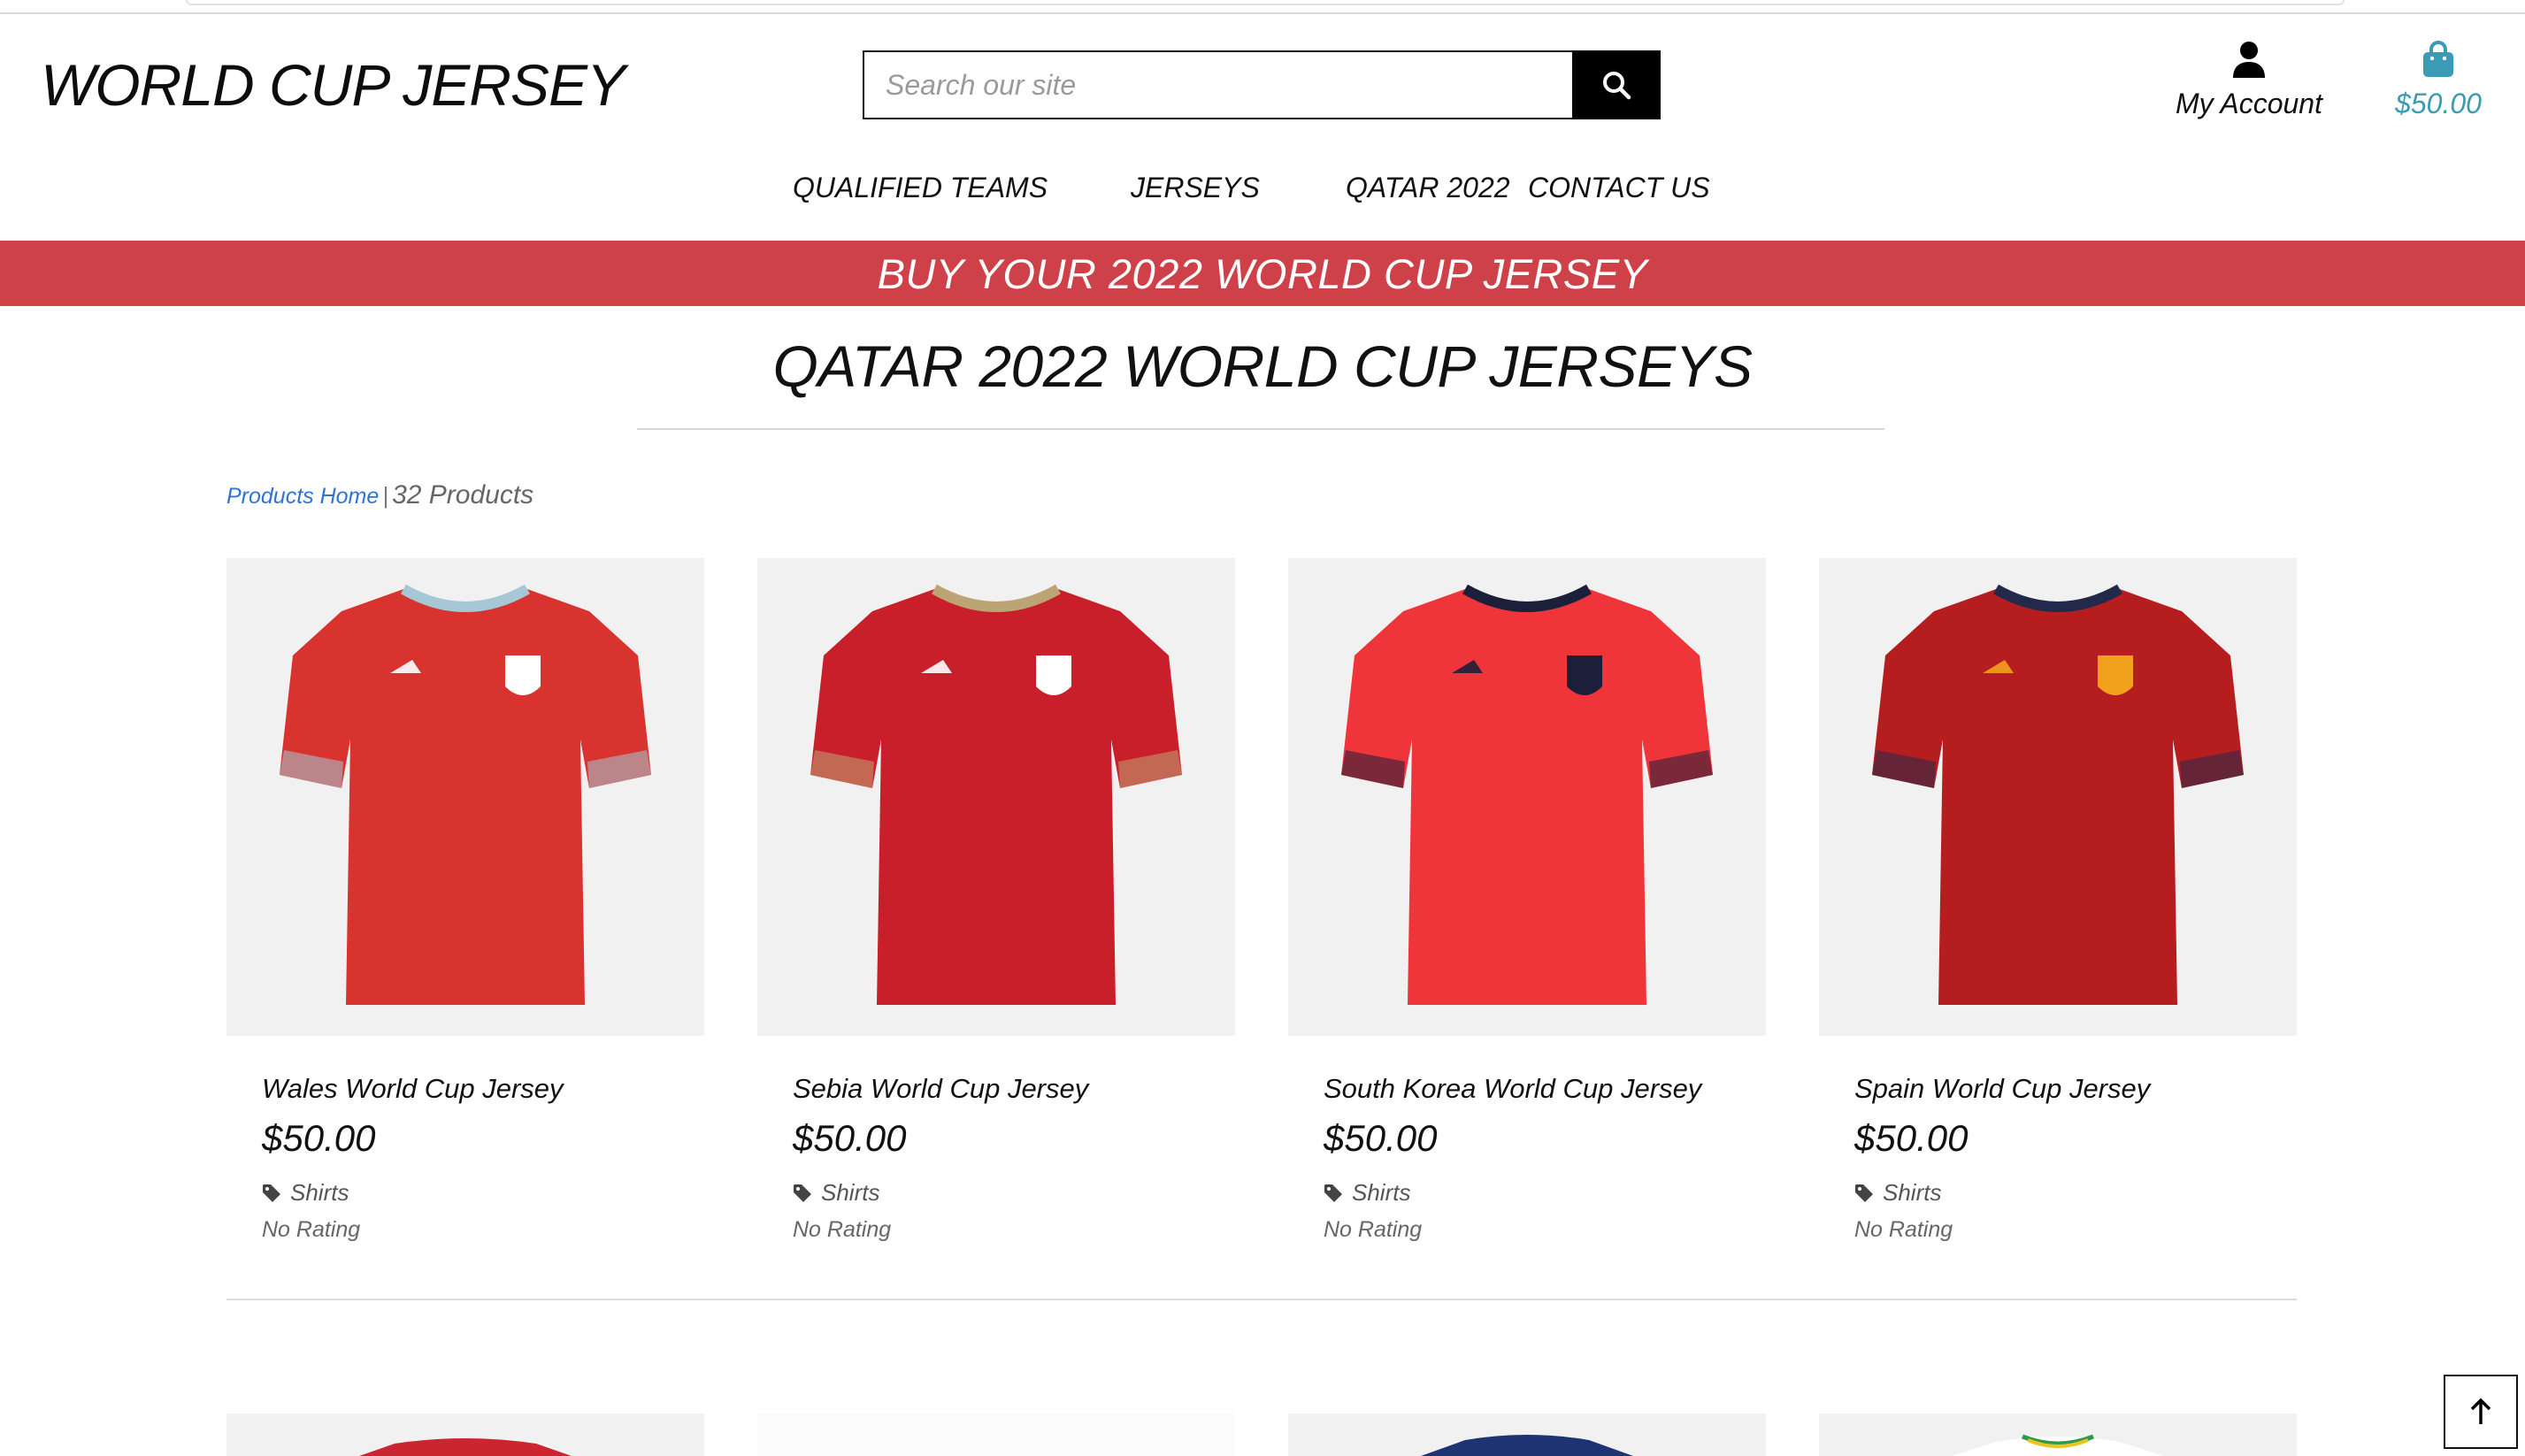  I want to click on search-icon, so click(1617, 86).